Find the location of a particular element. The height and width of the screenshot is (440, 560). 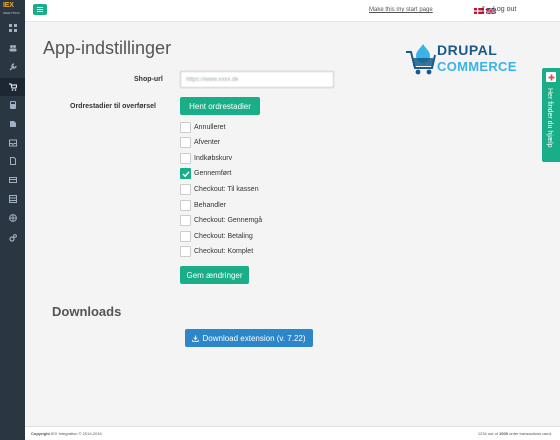

order-state-option: Checkout: Betaling is located at coordinates (216, 236).